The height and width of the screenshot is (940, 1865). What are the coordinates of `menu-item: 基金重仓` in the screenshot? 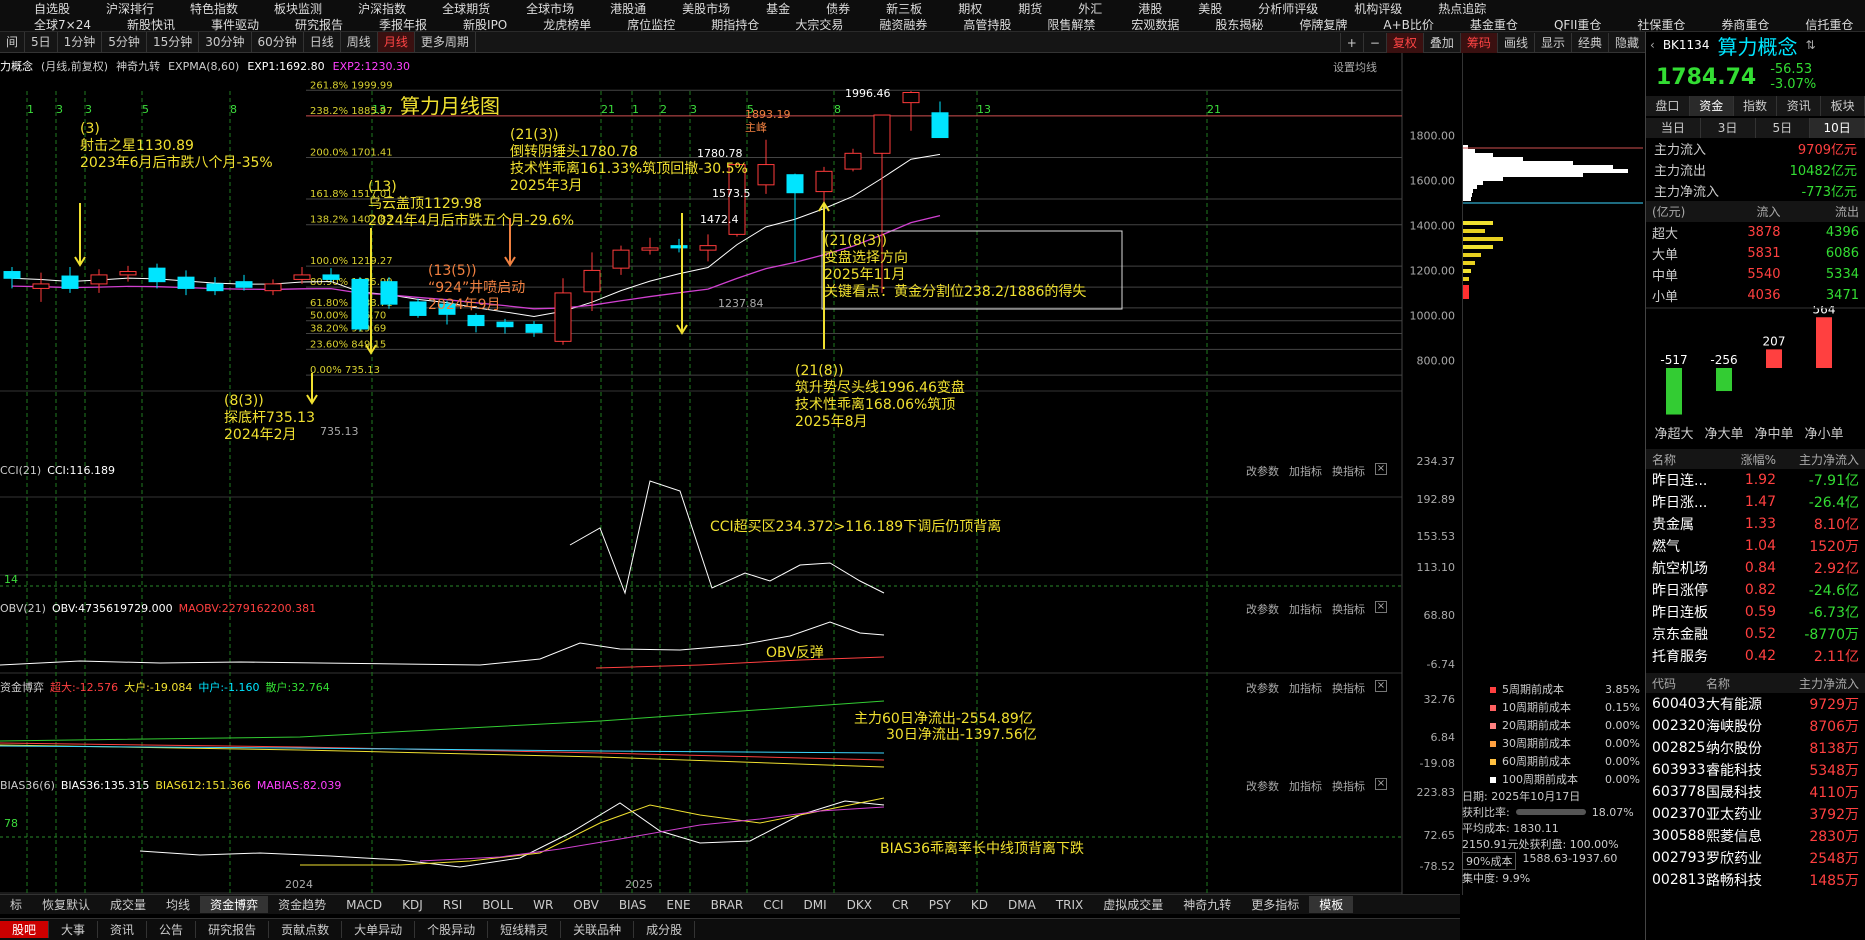 It's located at (1494, 24).